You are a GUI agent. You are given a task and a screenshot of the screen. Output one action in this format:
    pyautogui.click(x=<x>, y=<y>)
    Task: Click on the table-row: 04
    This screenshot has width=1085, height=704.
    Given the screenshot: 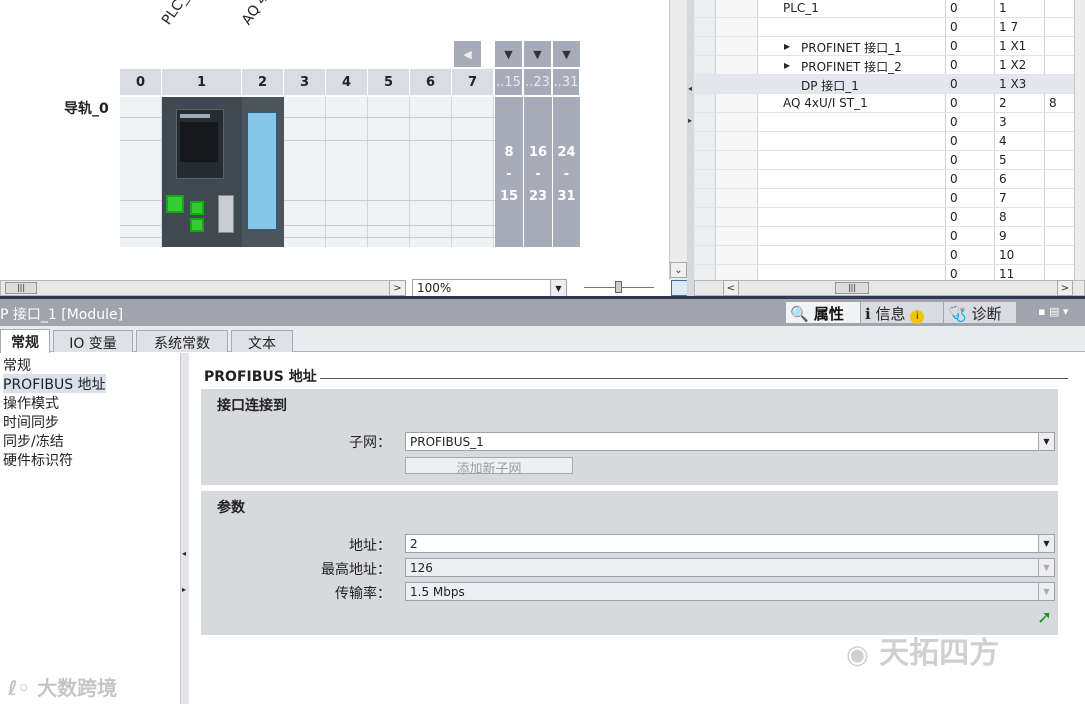 What is the action you would take?
    pyautogui.click(x=884, y=141)
    